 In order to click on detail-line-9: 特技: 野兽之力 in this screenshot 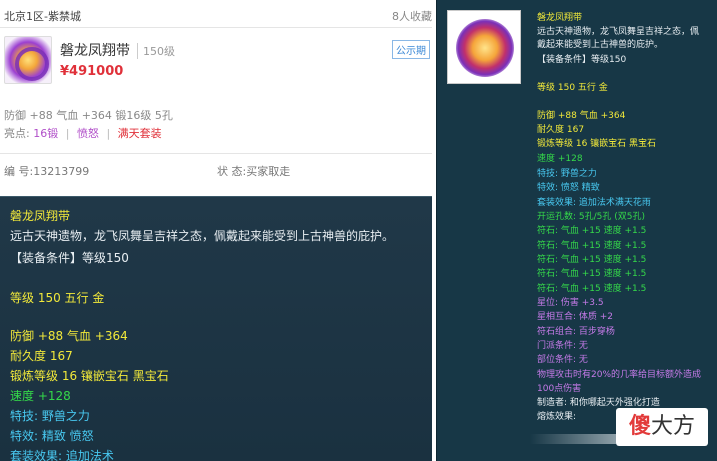, I will do `click(567, 174)`.